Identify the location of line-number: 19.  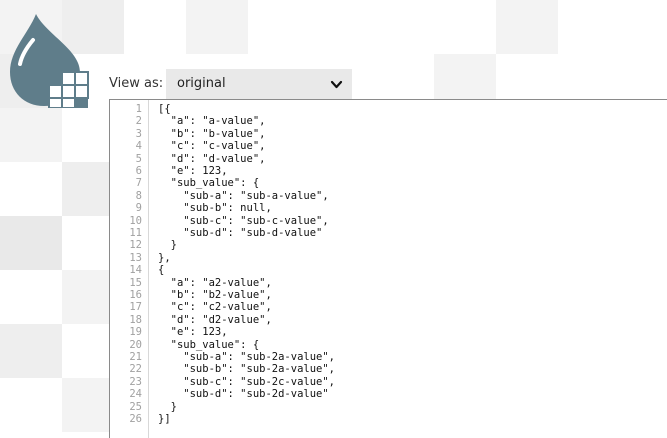
(135, 332).